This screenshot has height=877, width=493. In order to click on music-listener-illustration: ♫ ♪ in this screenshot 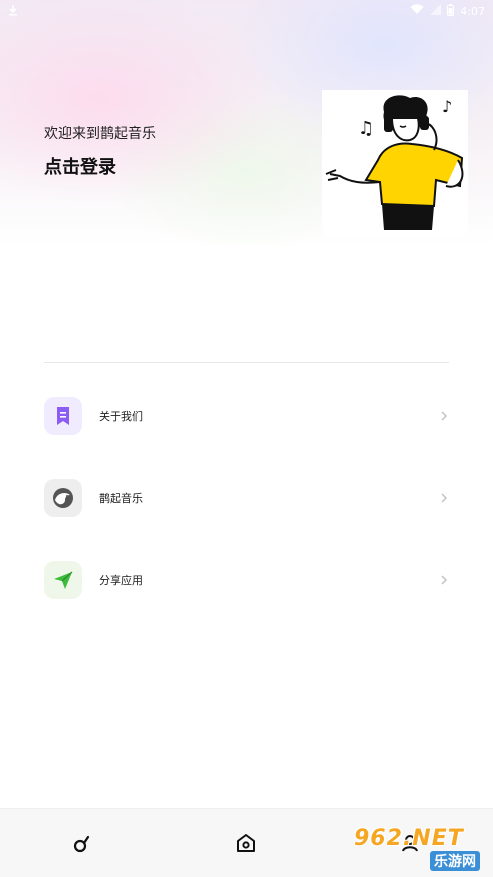, I will do `click(395, 162)`.